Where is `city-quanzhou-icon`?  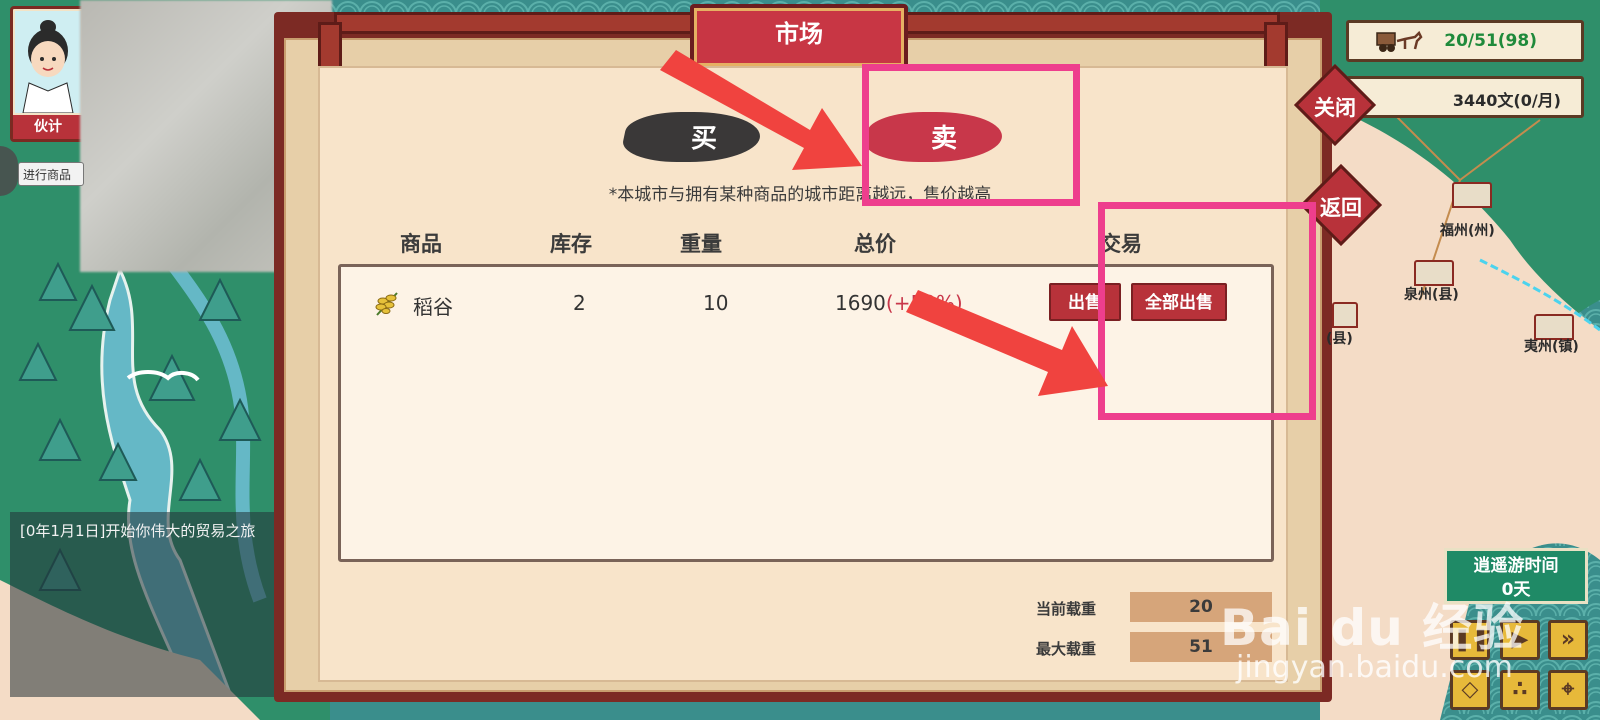
city-quanzhou-icon is located at coordinates (1434, 273).